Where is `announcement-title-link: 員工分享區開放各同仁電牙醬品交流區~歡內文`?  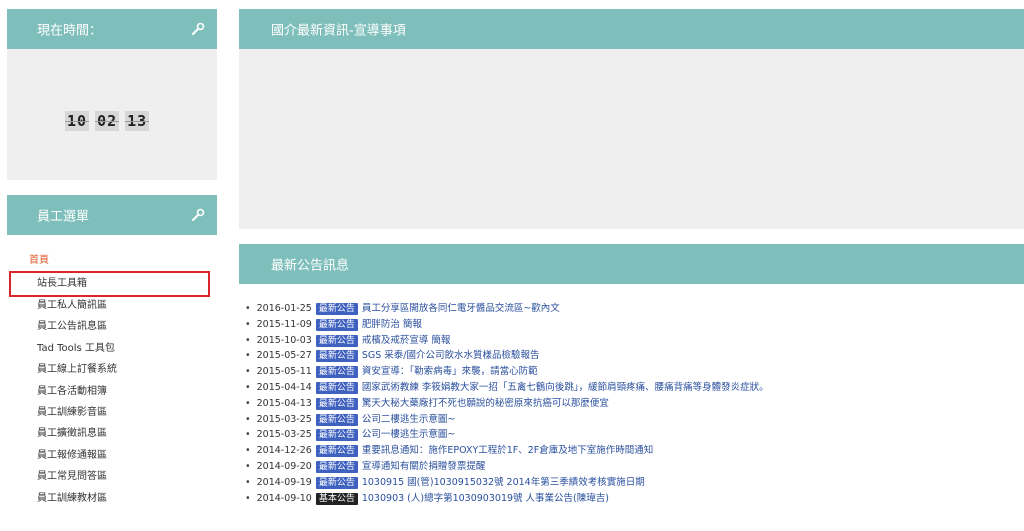
announcement-title-link: 員工分享區開放各同仁電牙醬品交流區~歡內文 is located at coordinates (461, 308).